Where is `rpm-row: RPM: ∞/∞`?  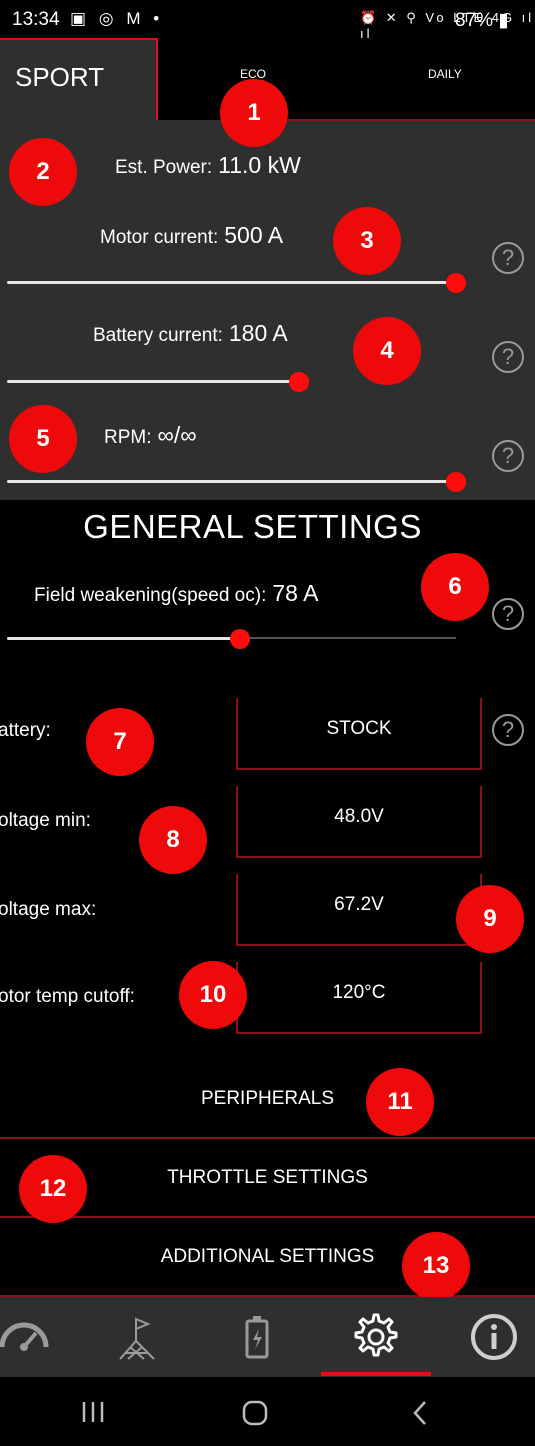
rpm-row: RPM: ∞/∞ is located at coordinates (150, 435).